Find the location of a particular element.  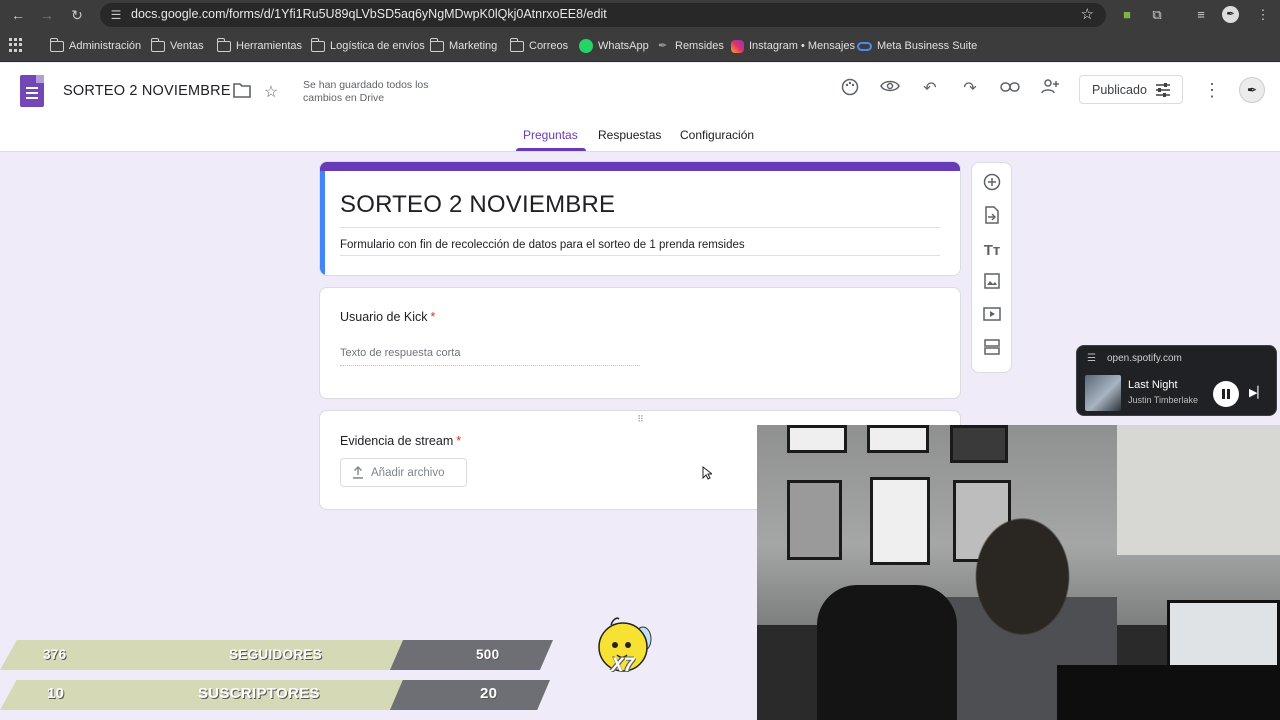

song-title: Last Night is located at coordinates (1153, 385).